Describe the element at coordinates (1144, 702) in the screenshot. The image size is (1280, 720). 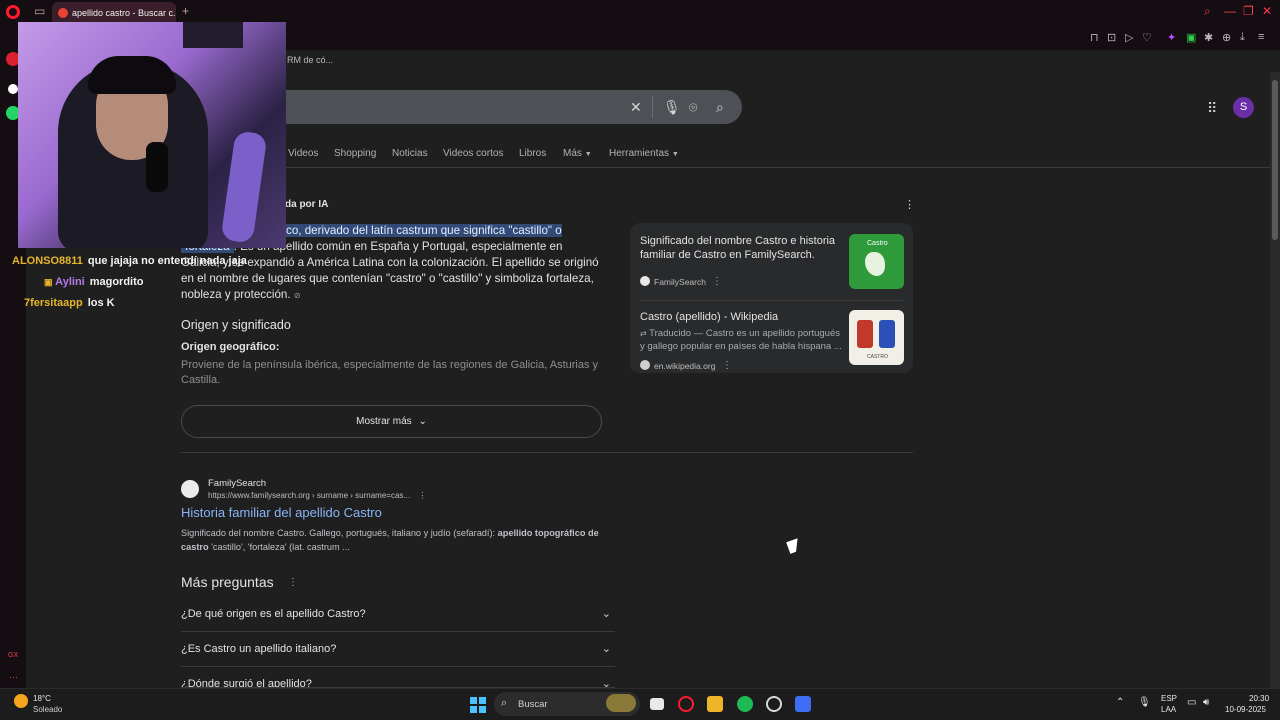
I see `tray-mic-icon: 🎙︎` at that location.